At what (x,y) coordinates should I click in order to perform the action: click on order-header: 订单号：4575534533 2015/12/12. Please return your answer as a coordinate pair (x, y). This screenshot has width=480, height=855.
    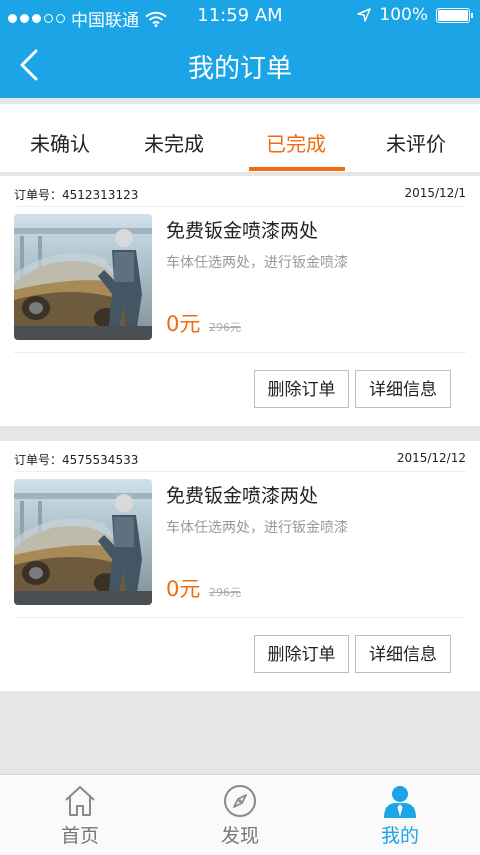
    Looking at the image, I should click on (240, 459).